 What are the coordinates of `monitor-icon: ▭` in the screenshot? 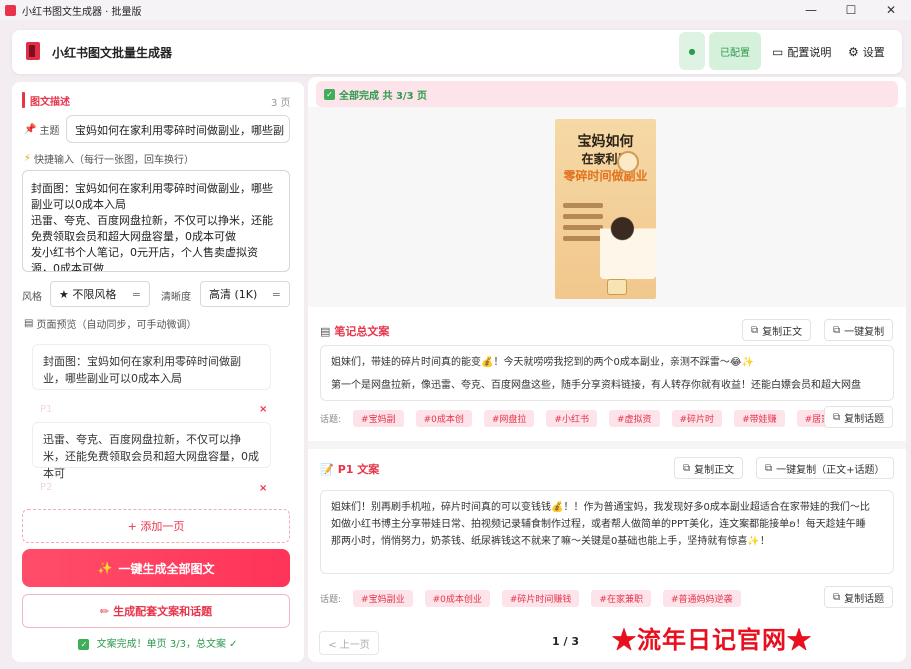 It's located at (778, 52).